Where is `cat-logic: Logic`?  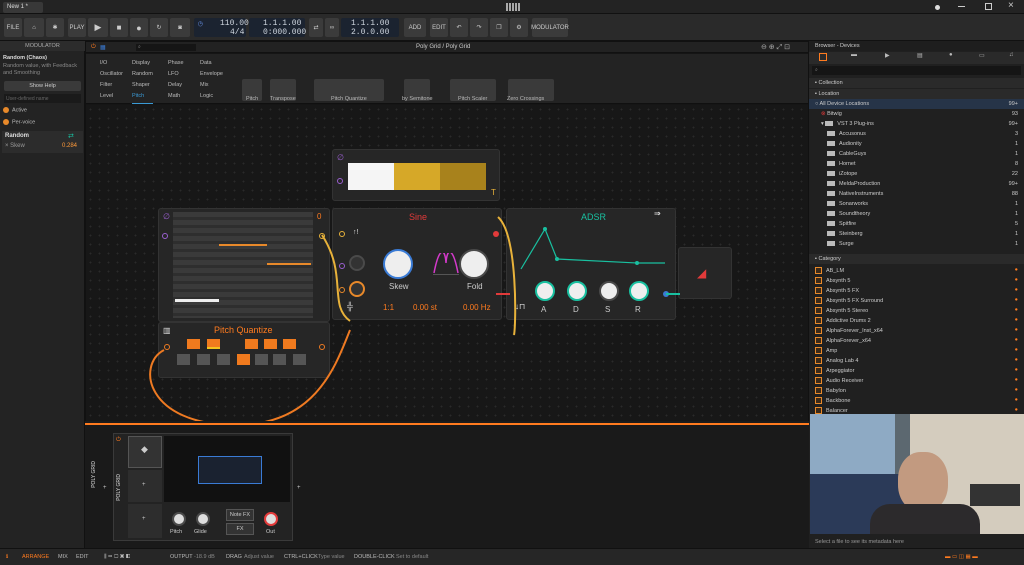 cat-logic: Logic is located at coordinates (211, 98).